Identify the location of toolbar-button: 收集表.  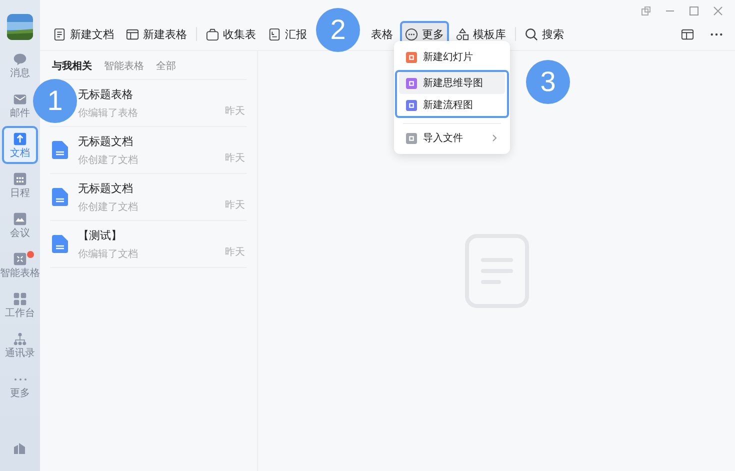
(231, 34).